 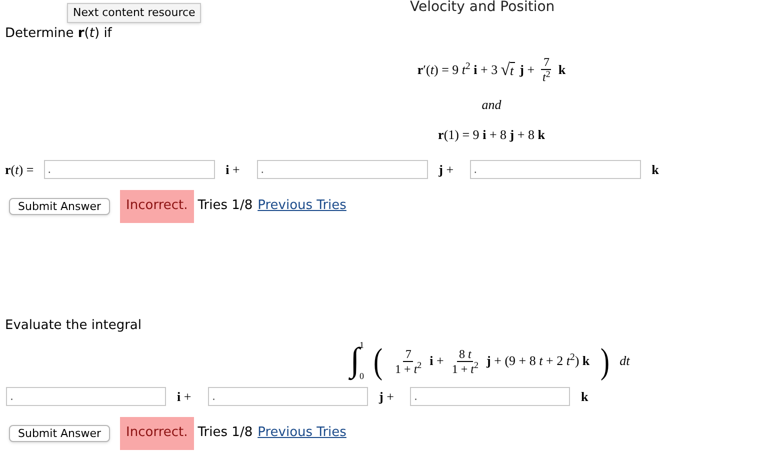 What do you see at coordinates (378, 361) in the screenshot?
I see `parenthesis: (` at bounding box center [378, 361].